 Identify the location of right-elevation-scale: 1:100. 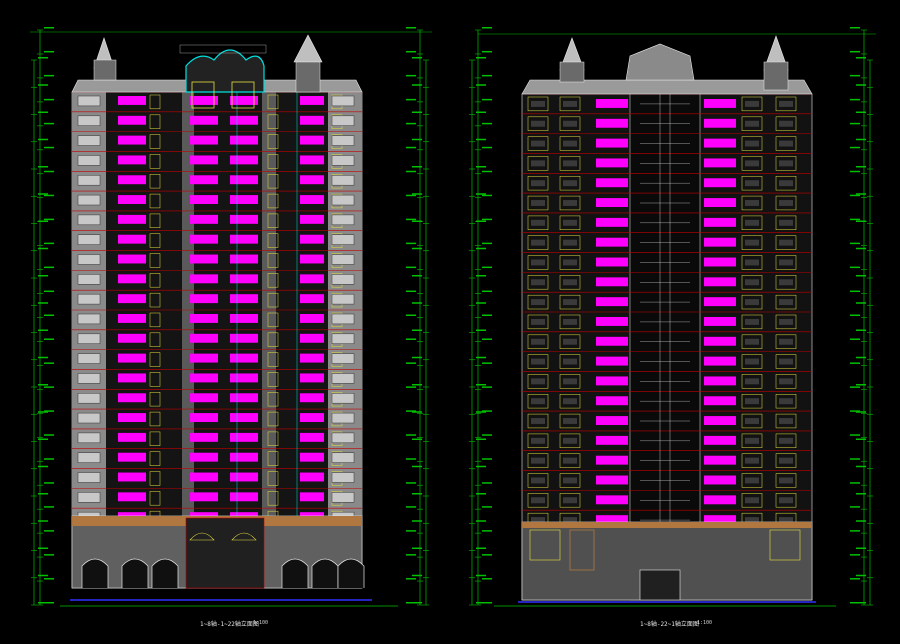
(705, 623).